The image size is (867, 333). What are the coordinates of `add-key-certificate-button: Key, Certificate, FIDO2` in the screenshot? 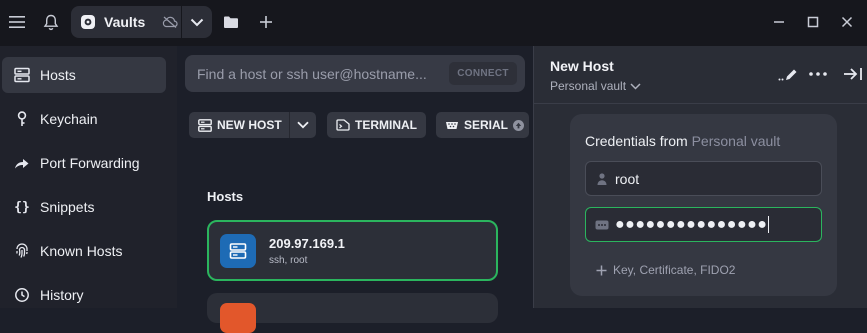 It's located at (665, 270).